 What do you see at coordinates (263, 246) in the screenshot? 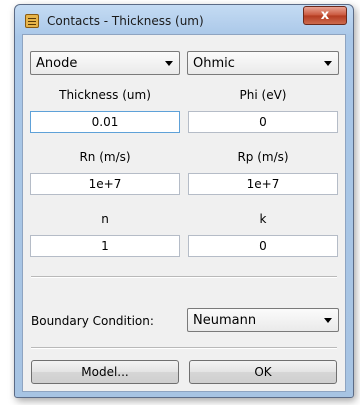
I see `k-field: 0` at bounding box center [263, 246].